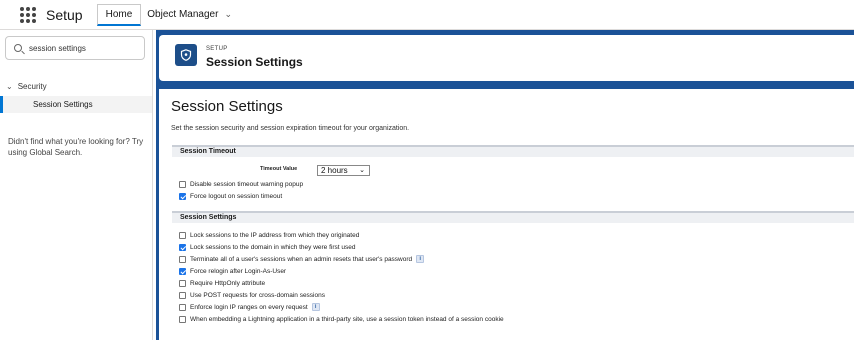 The image size is (854, 340). Describe the element at coordinates (183, 14) in the screenshot. I see `tab-object-manager-label: Object Manager` at that location.